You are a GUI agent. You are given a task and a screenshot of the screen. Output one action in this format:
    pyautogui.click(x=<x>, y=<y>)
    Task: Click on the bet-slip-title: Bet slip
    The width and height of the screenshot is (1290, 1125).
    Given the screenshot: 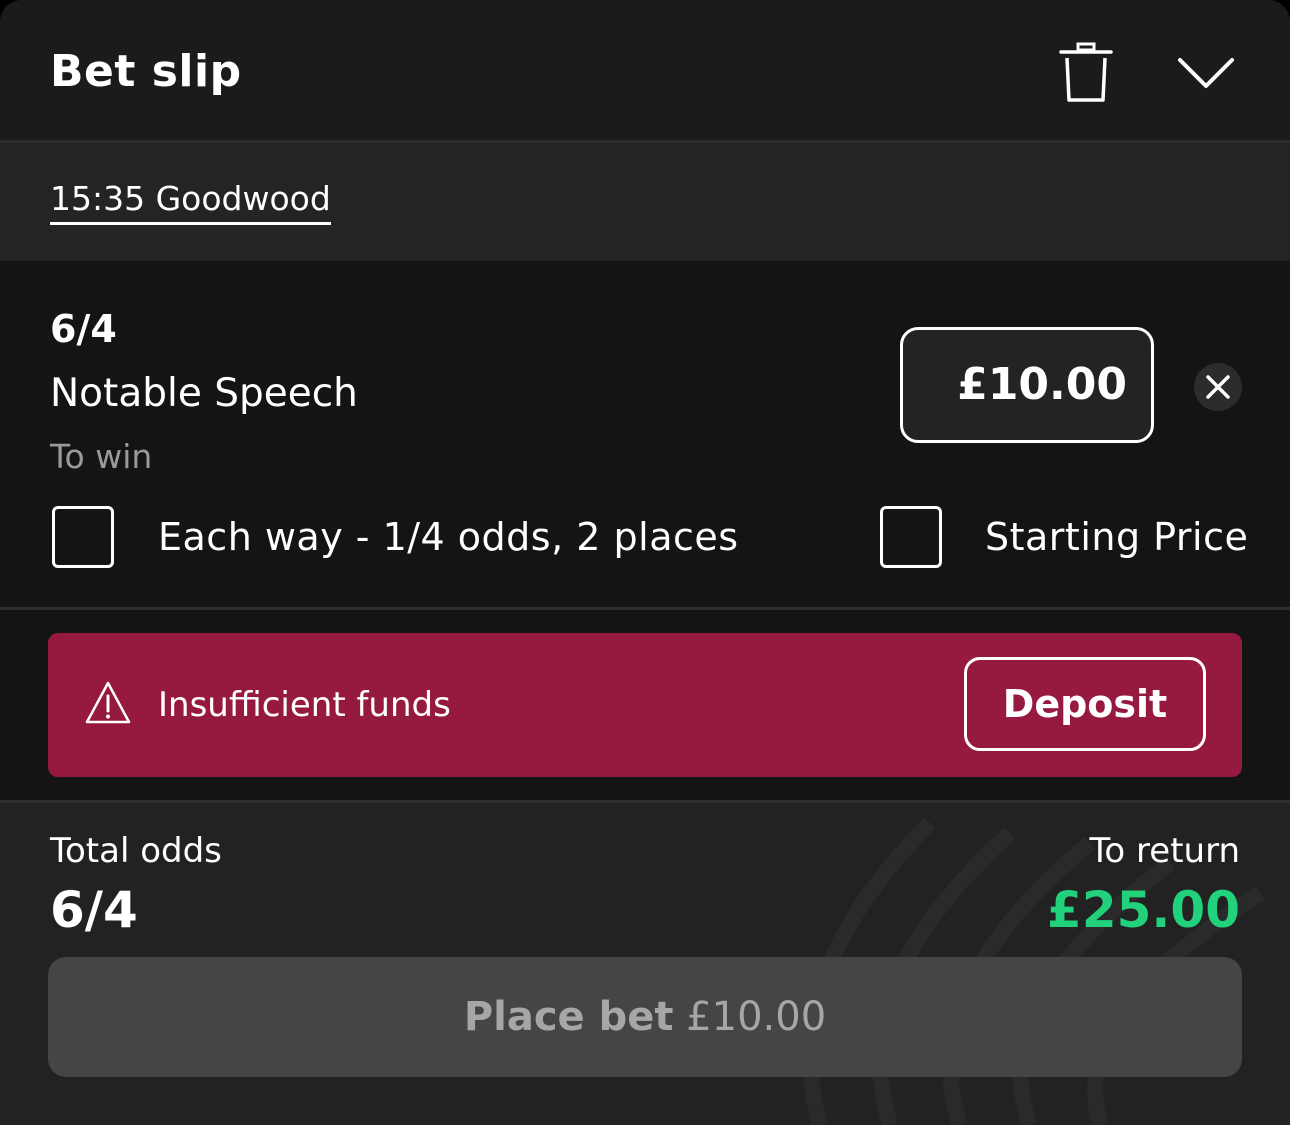 What is the action you would take?
    pyautogui.click(x=146, y=71)
    